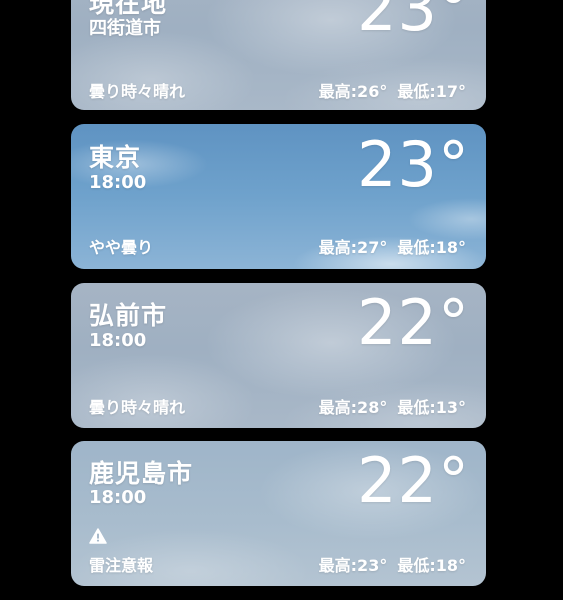  I want to click on location-subtitle: 四街道市, so click(125, 28).